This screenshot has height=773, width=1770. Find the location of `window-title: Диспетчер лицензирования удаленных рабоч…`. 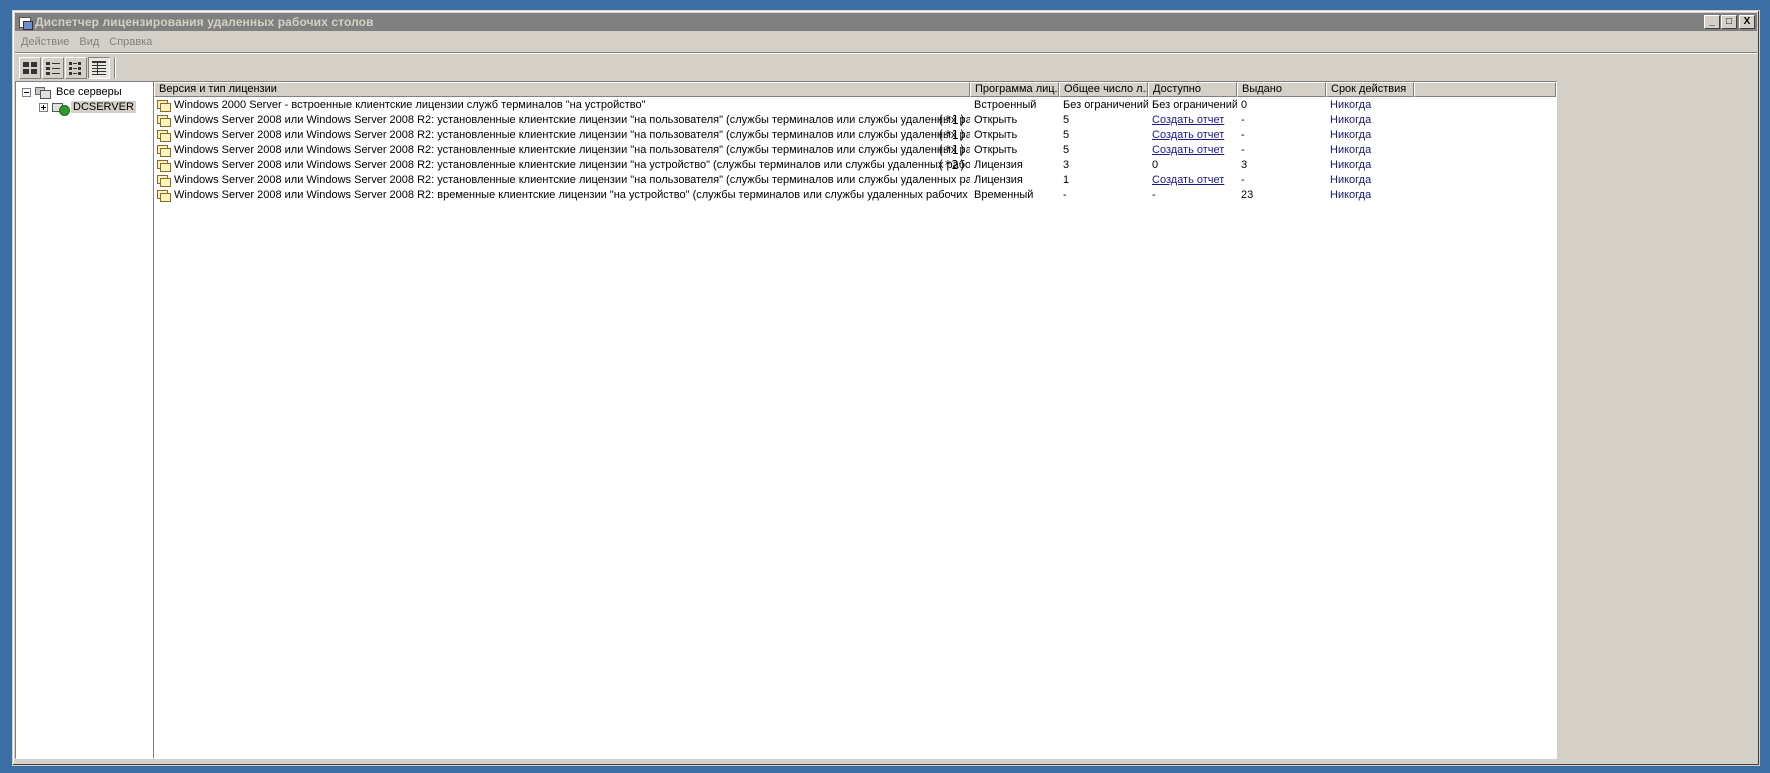

window-title: Диспетчер лицензирования удаленных рабоч… is located at coordinates (204, 22).